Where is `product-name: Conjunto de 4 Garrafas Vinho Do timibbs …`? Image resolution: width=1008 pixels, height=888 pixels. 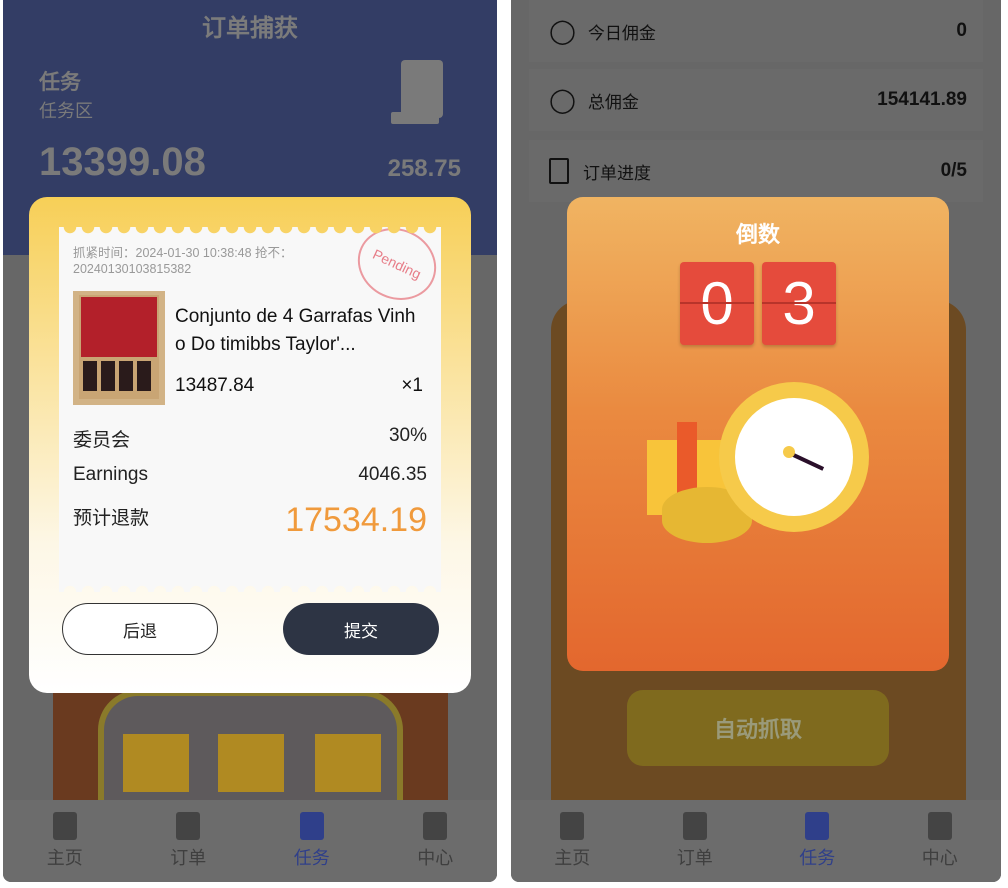
product-name: Conjunto de 4 Garrafas Vinho Do timibbs … is located at coordinates (295, 330).